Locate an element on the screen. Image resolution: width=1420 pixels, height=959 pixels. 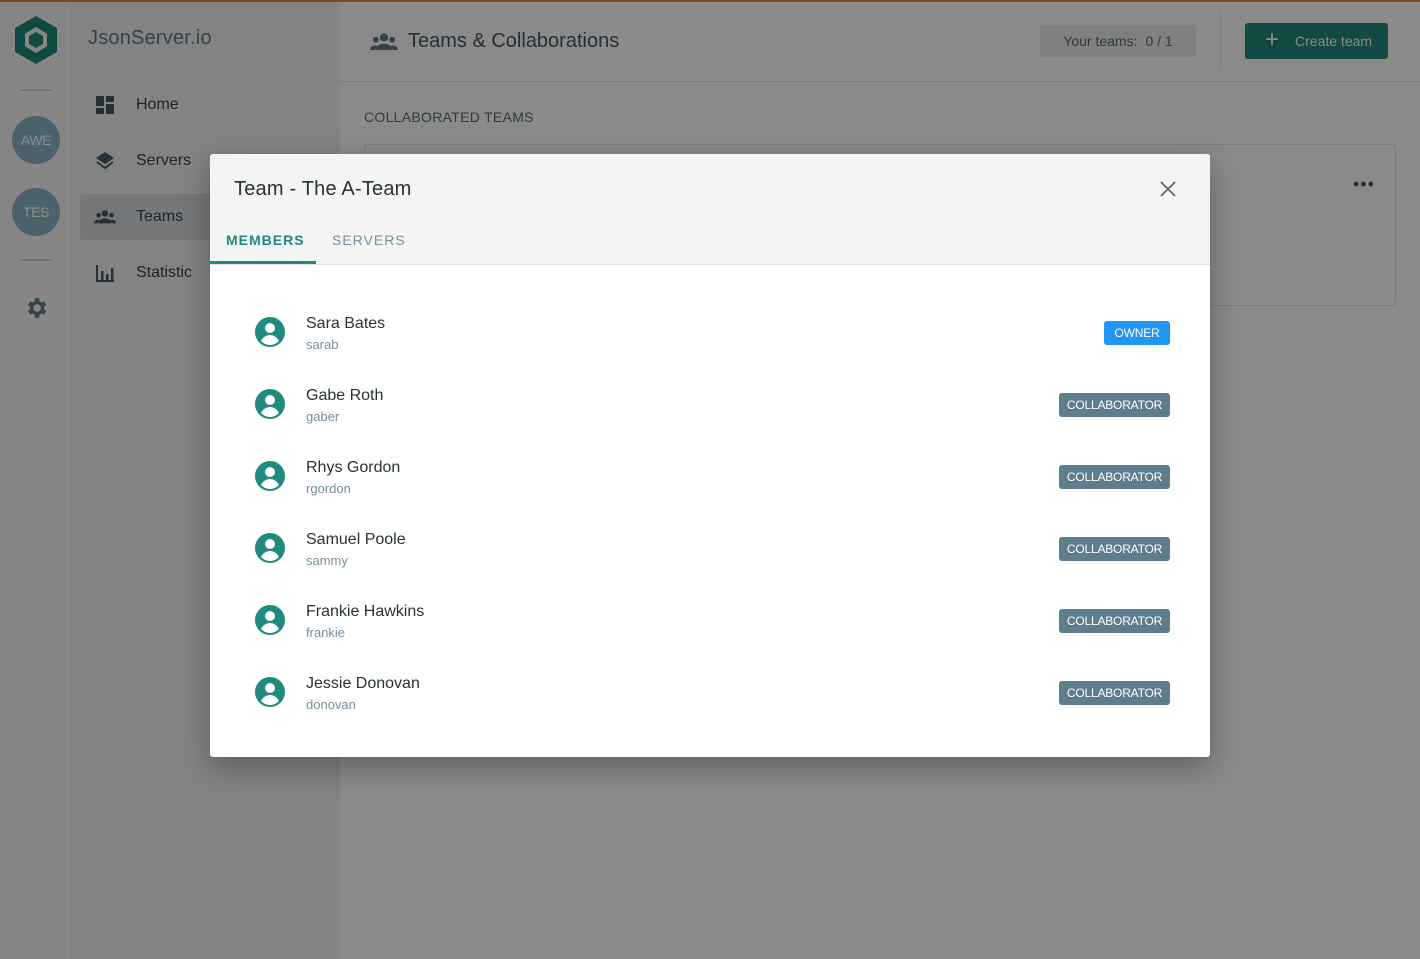
member-username: sarab is located at coordinates (322, 344).